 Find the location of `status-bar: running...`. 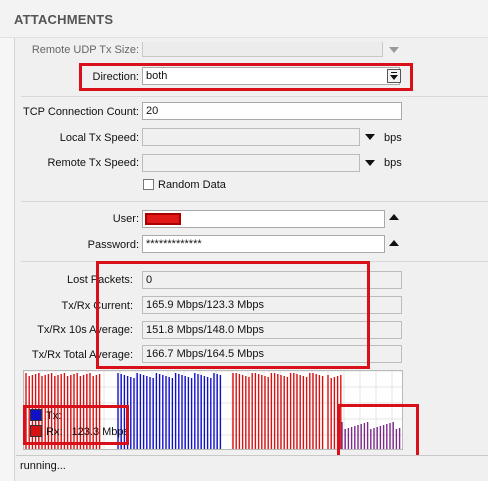

status-bar: running... is located at coordinates (252, 465).